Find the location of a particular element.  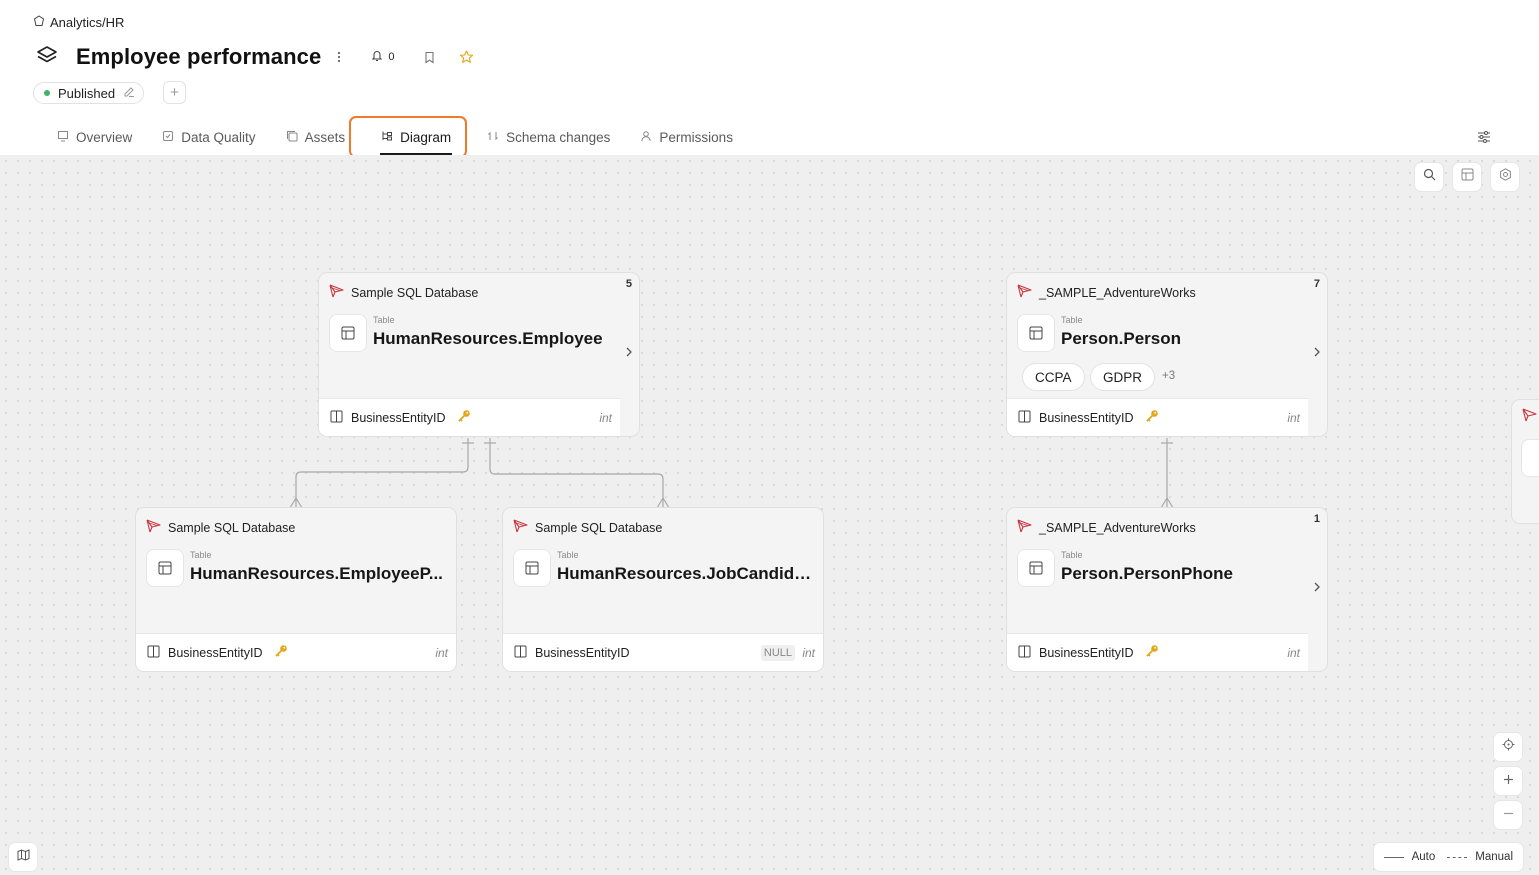

minus-icon is located at coordinates (1508, 815).